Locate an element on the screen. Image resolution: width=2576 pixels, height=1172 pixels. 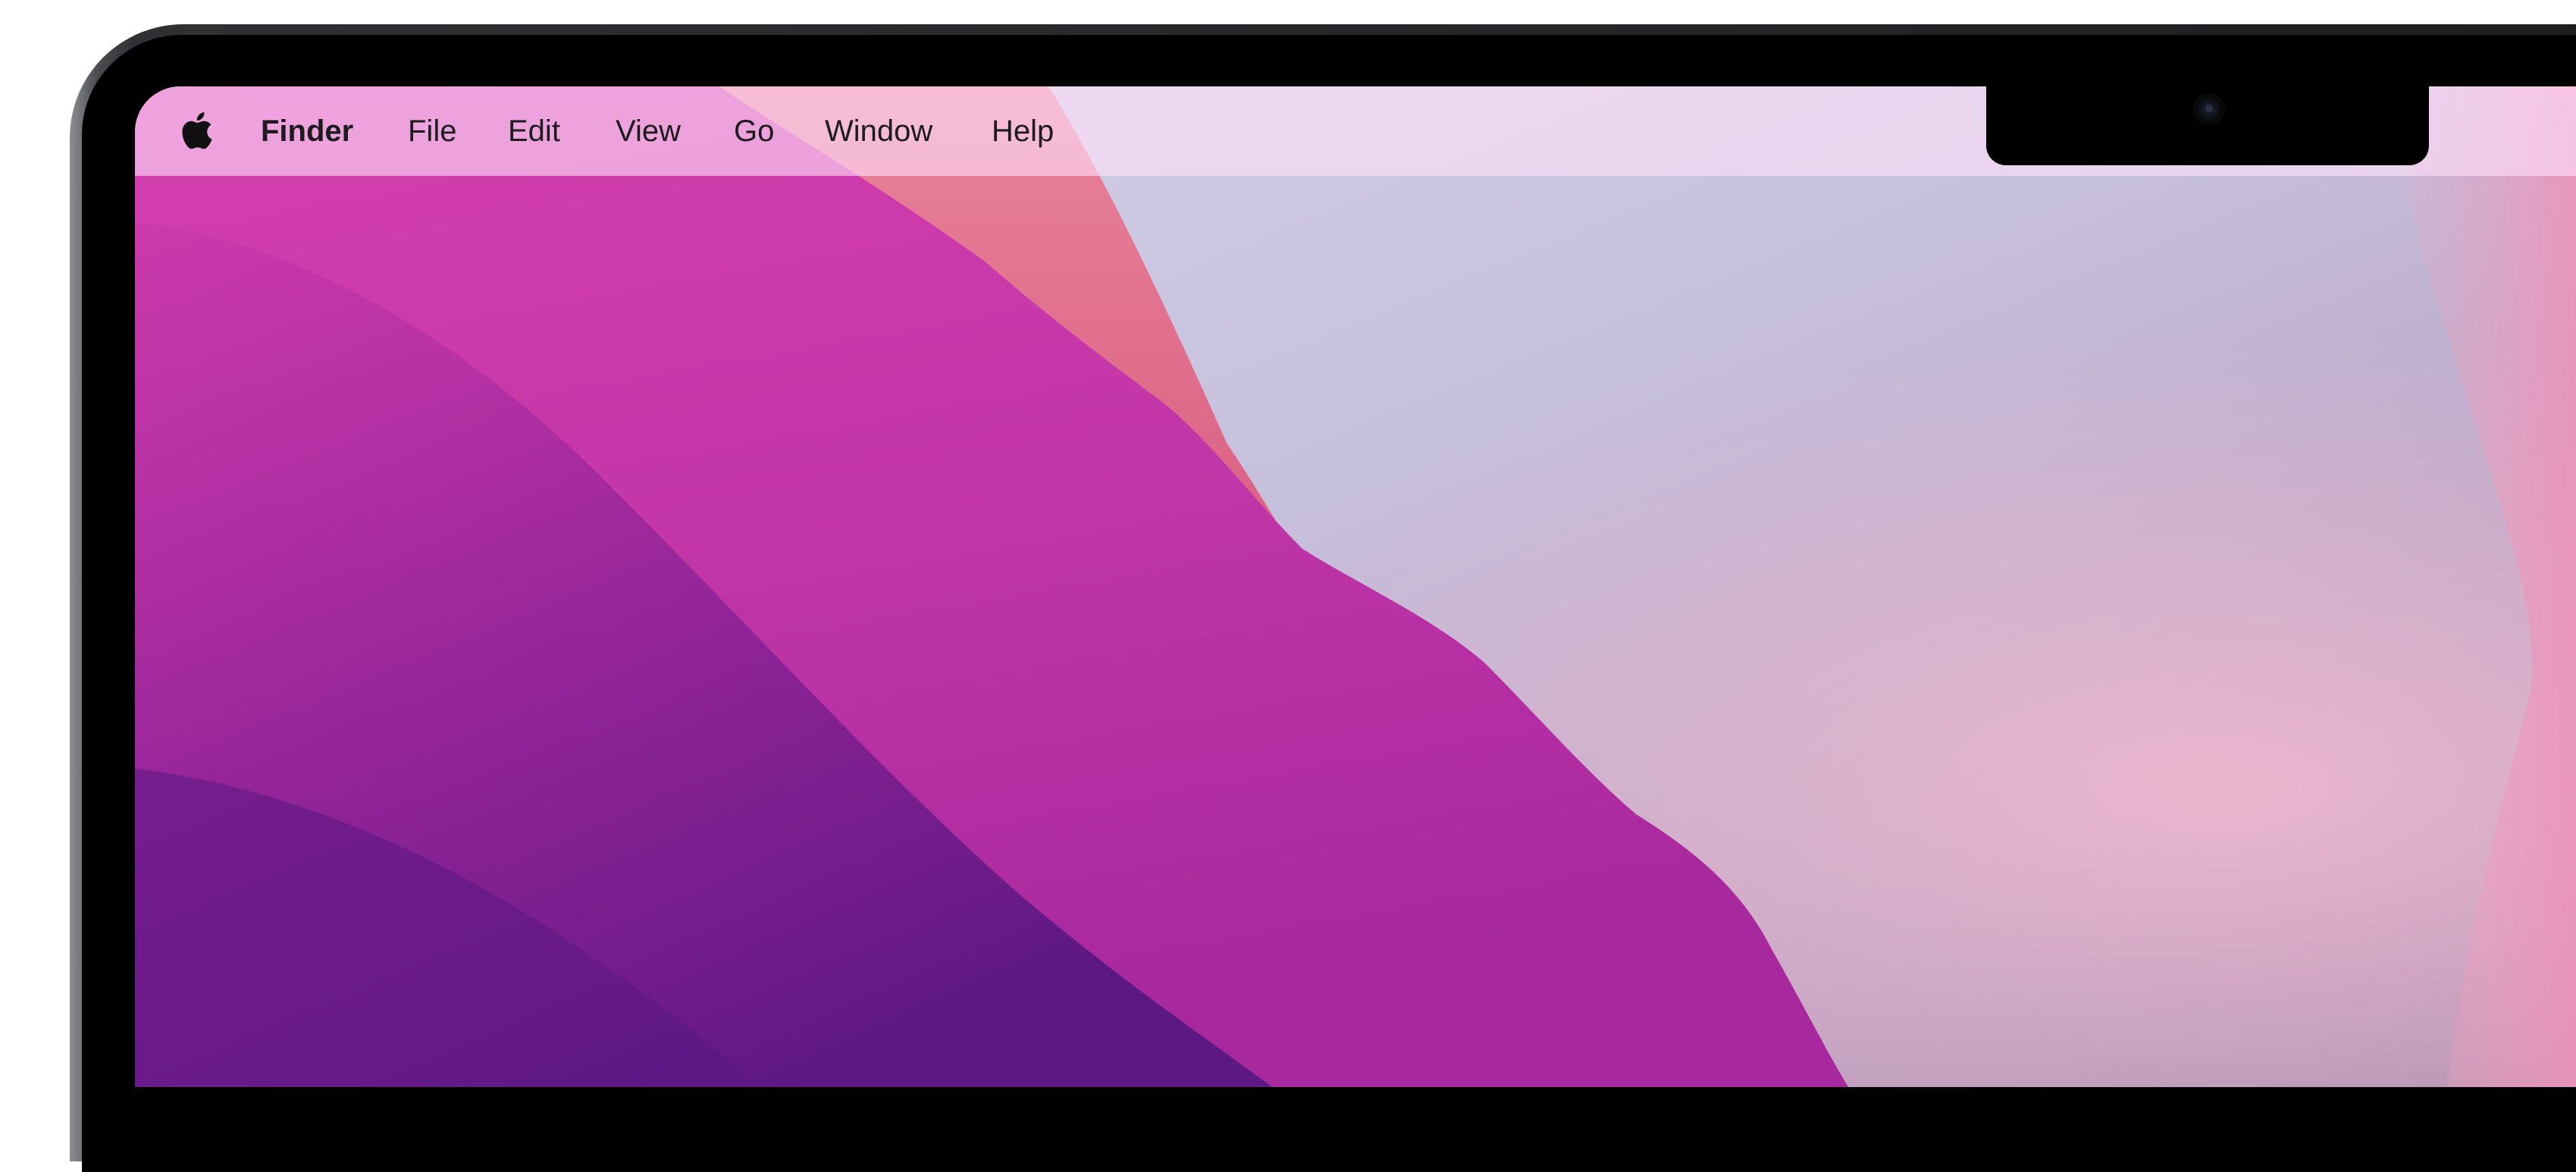
apple-logo-icon is located at coordinates (195, 130).